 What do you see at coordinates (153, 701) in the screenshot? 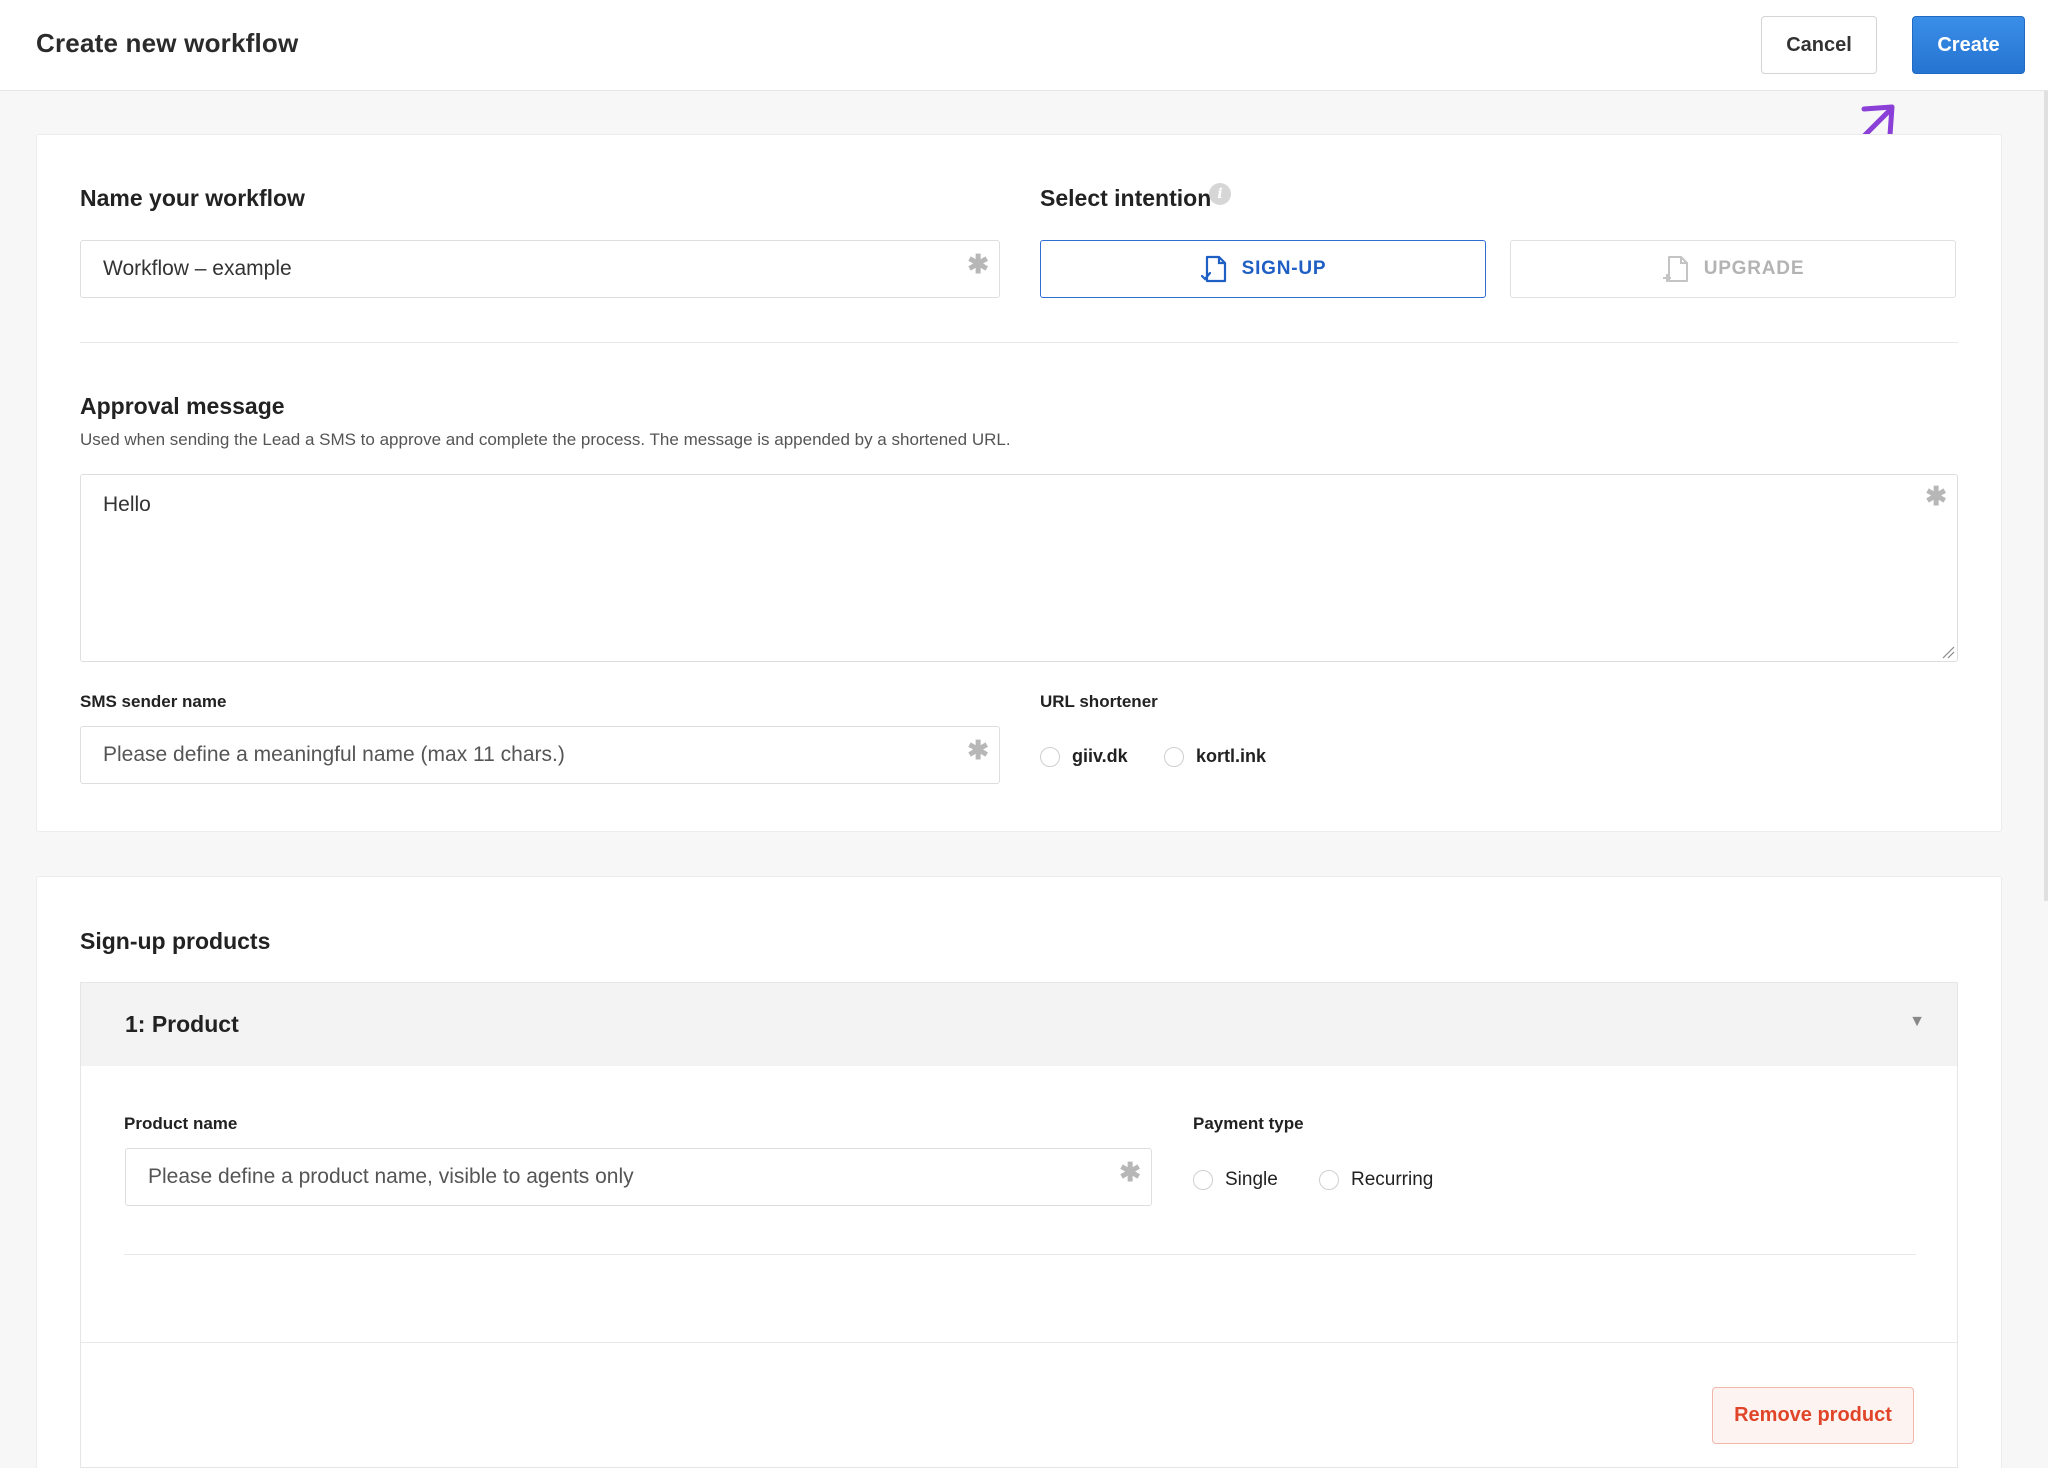
I see `sms-sender-label: SMS sender name` at bounding box center [153, 701].